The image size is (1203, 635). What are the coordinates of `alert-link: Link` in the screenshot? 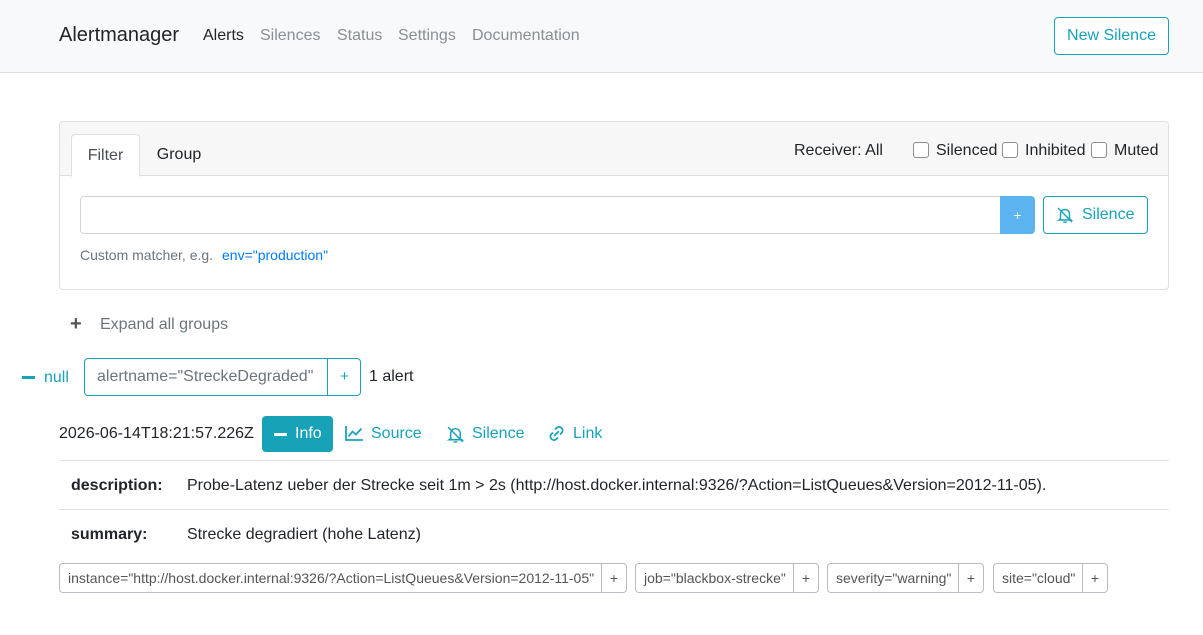 It's located at (576, 434).